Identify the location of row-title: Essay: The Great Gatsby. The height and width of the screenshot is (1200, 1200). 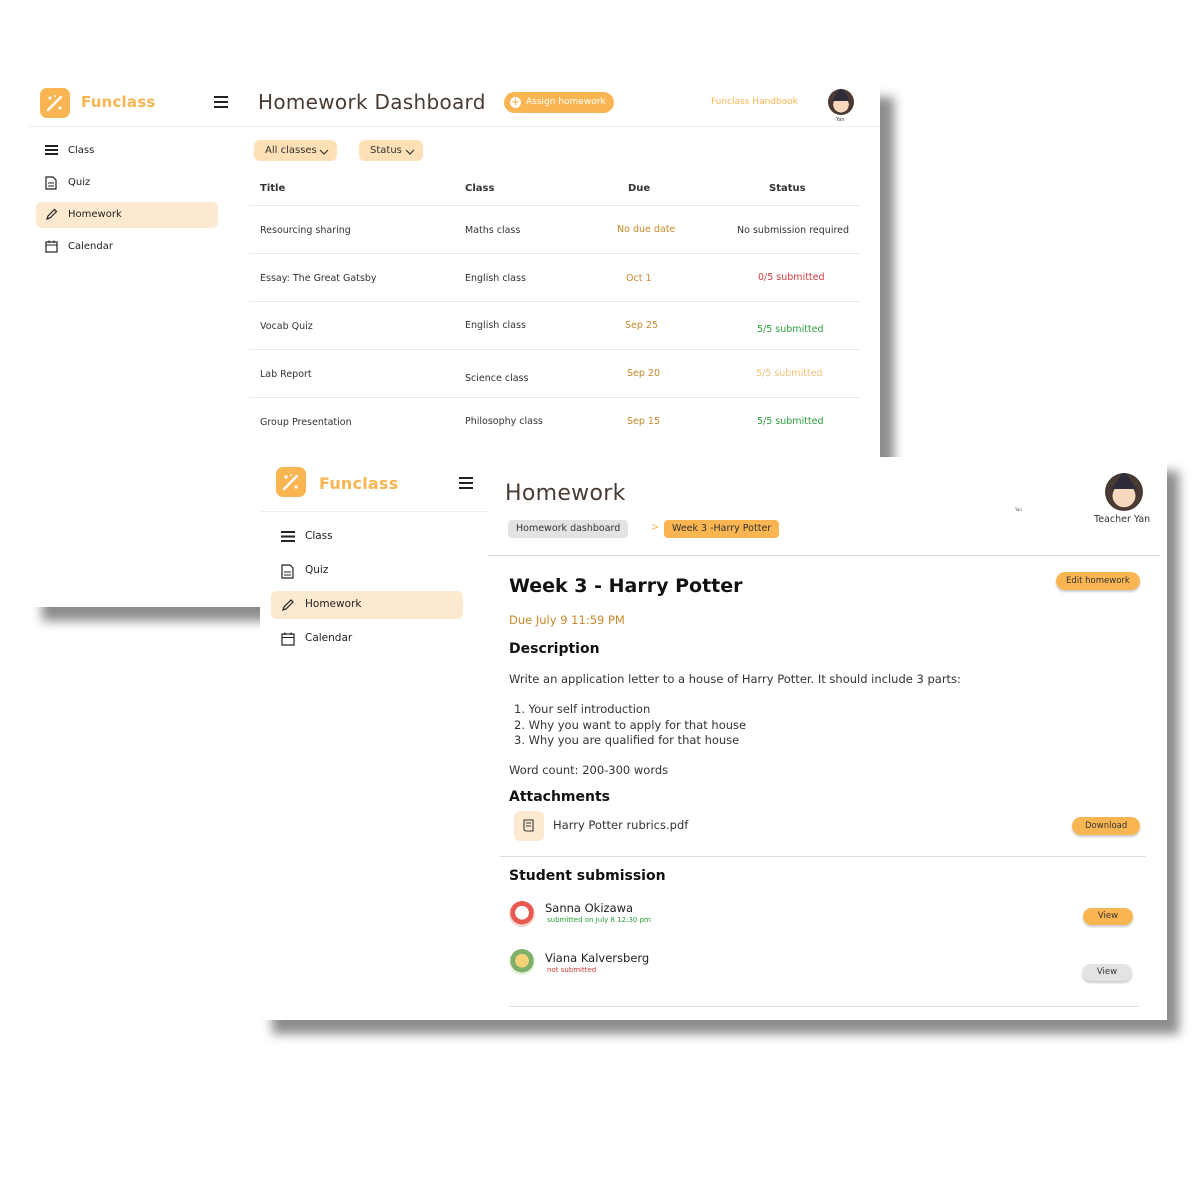
(318, 278).